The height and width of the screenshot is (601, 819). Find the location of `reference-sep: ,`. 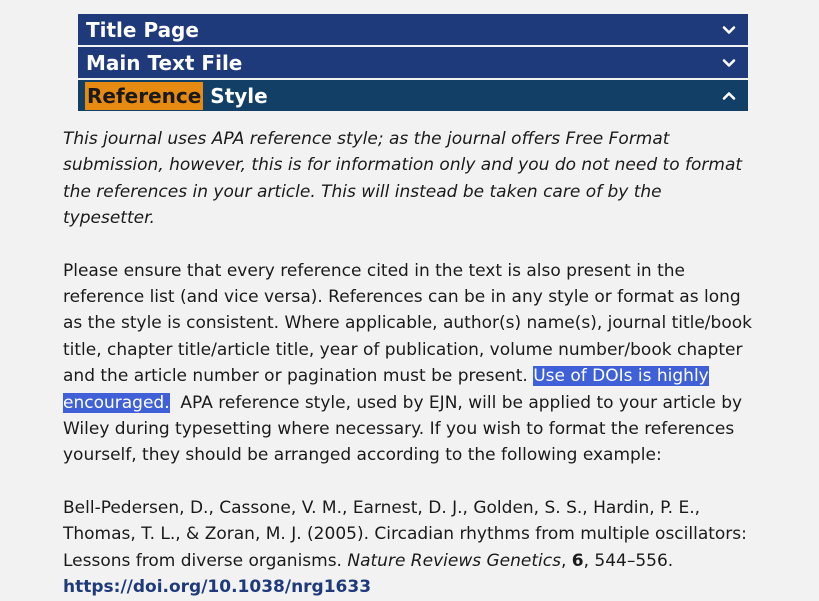

reference-sep: , is located at coordinates (566, 560).